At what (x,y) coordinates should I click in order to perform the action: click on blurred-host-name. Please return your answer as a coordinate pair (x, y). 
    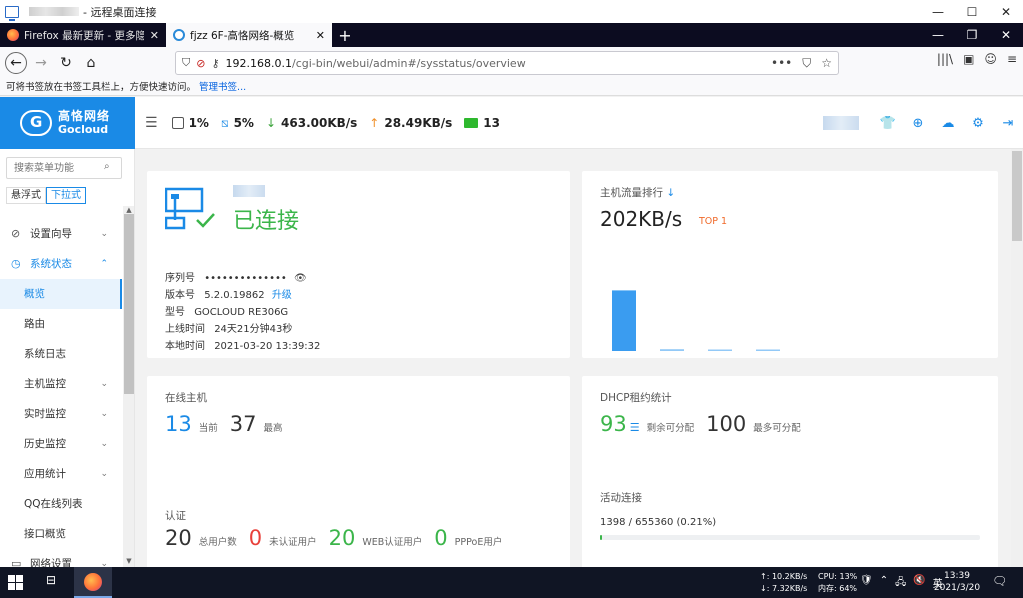
    Looking at the image, I should click on (54, 11).